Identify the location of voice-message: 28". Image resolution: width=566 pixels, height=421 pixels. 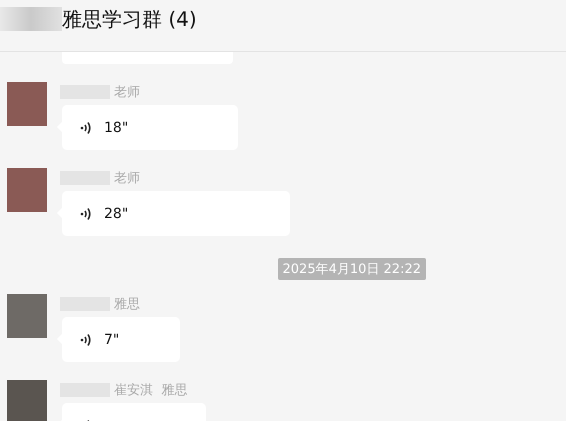
(176, 213).